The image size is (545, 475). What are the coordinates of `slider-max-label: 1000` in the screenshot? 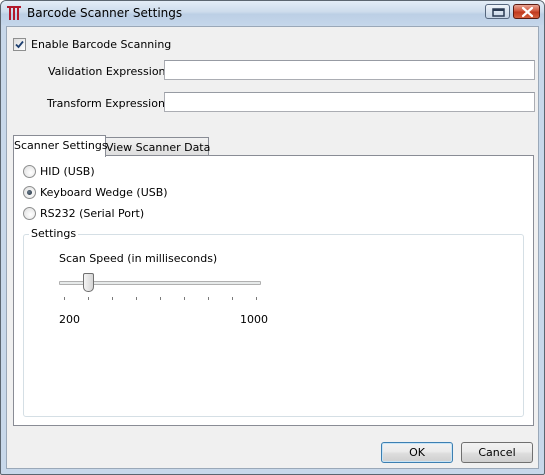 It's located at (254, 319).